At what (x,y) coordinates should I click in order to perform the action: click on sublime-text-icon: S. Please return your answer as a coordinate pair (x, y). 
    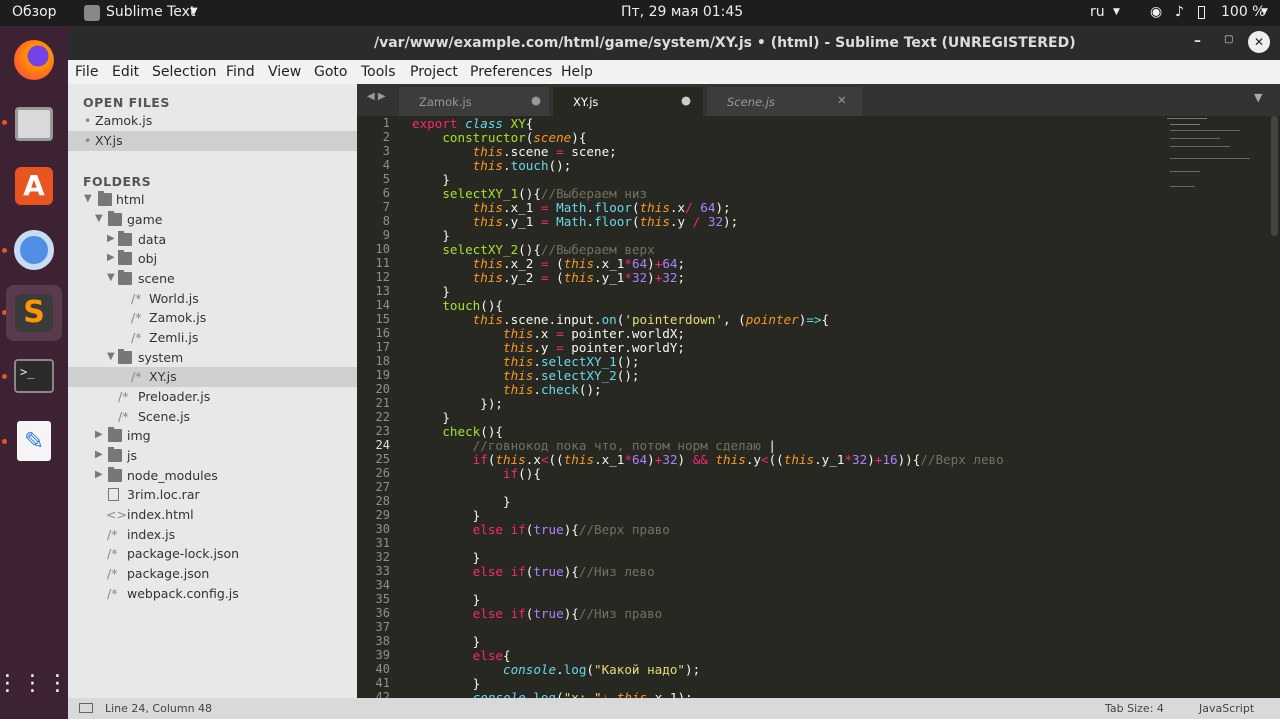
    Looking at the image, I should click on (34, 313).